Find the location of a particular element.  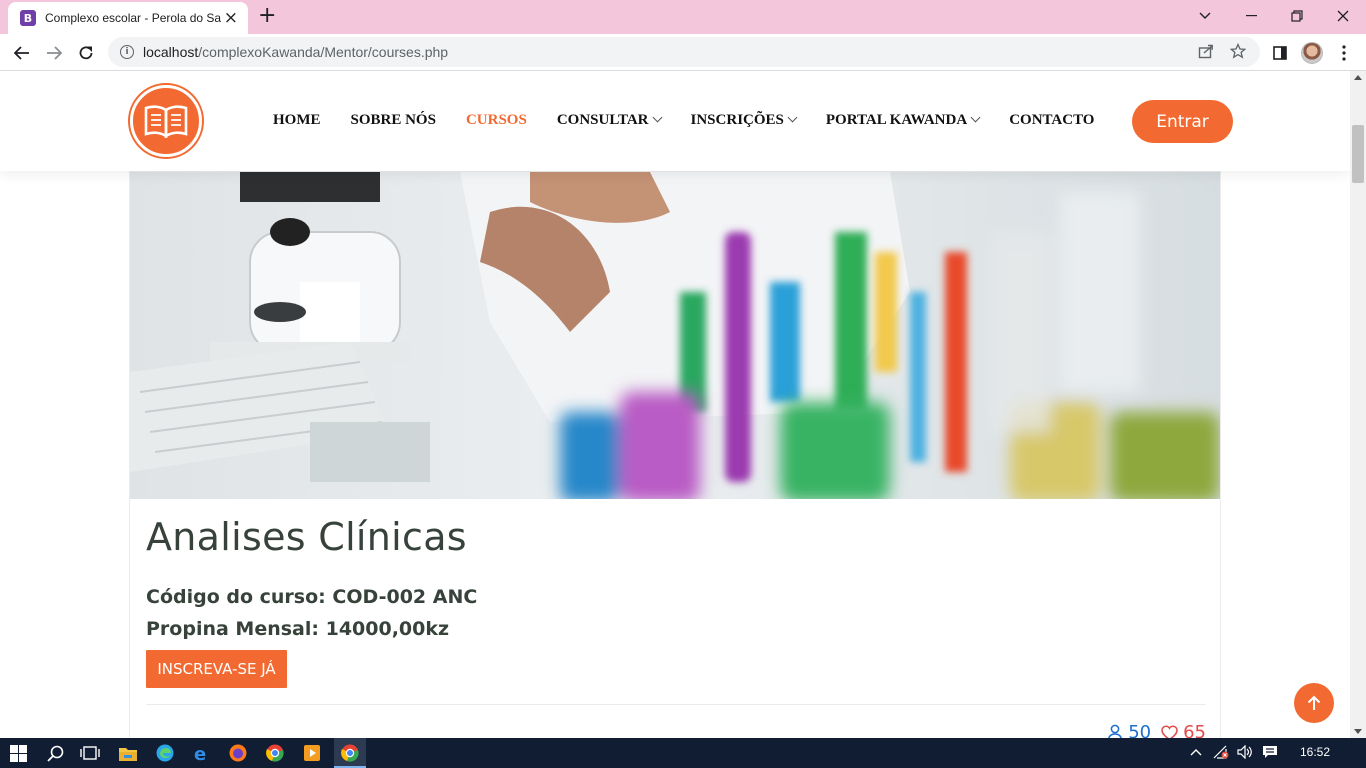

task-view-icon is located at coordinates (90, 753).